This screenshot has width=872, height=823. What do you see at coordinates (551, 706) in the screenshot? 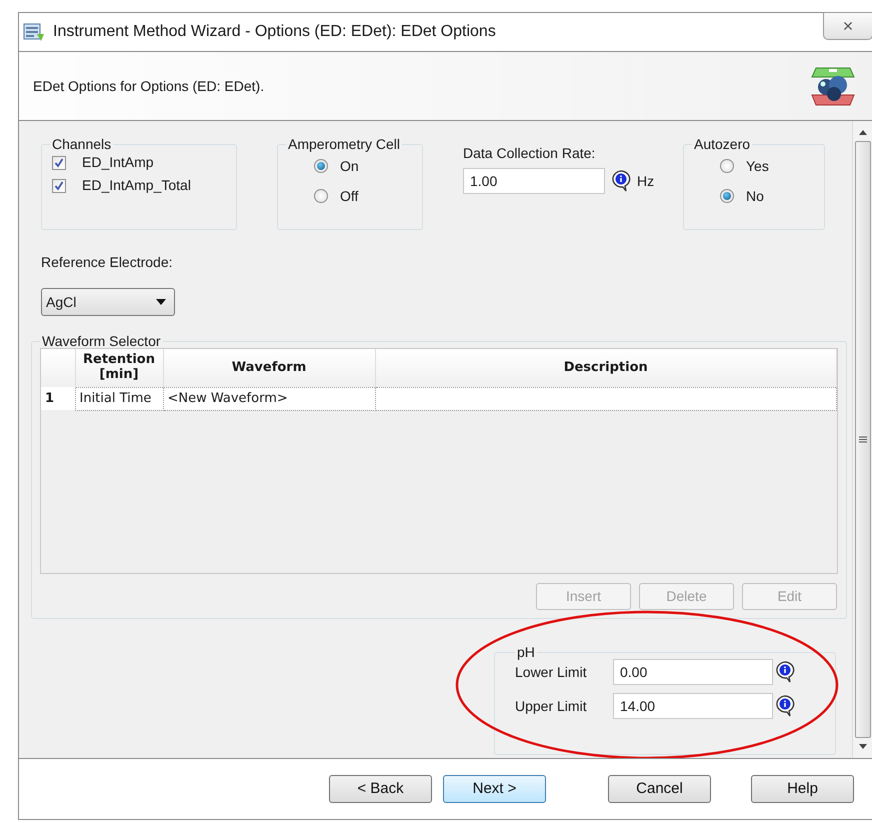
I see `field-label: Upper Limit` at bounding box center [551, 706].